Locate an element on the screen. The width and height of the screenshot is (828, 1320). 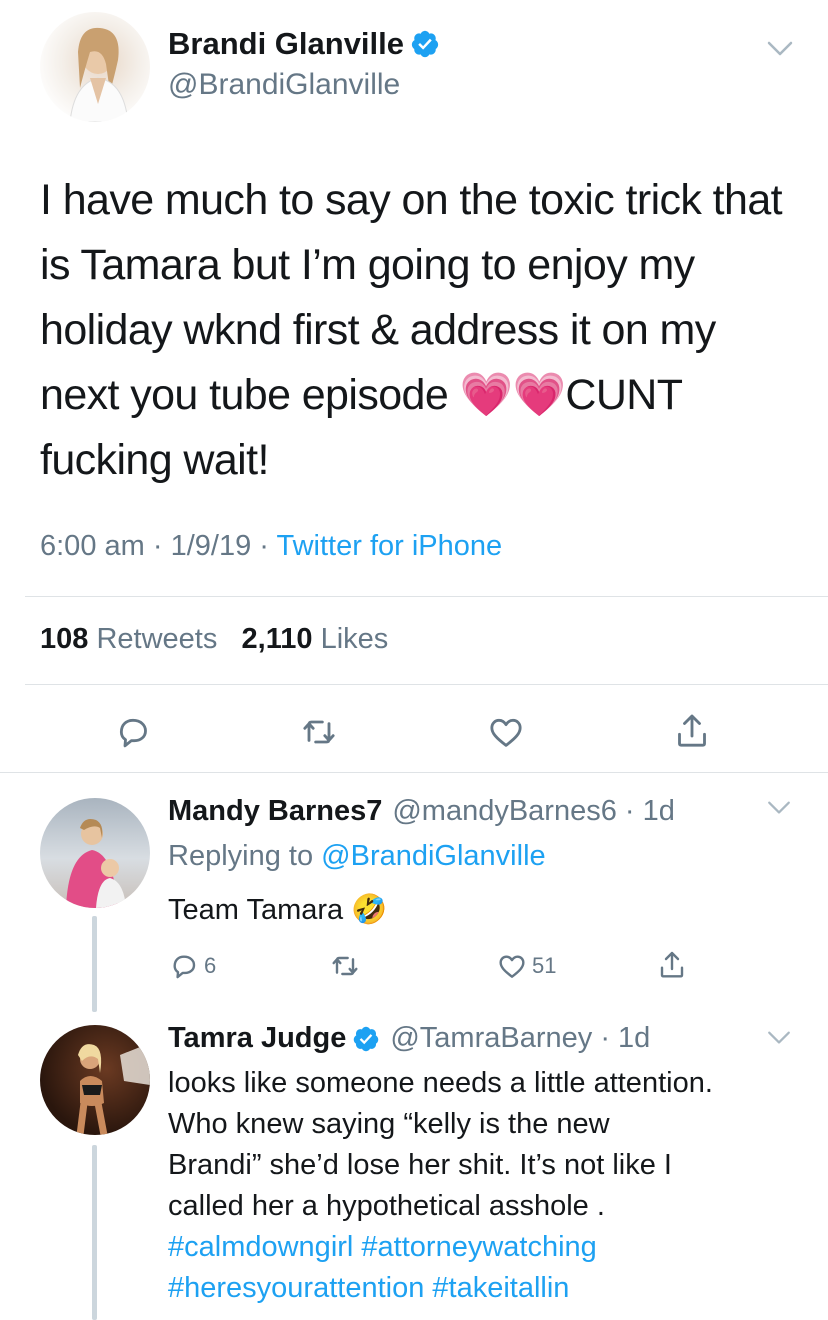
author-name-row: Brandi Glanville is located at coordinates (304, 44).